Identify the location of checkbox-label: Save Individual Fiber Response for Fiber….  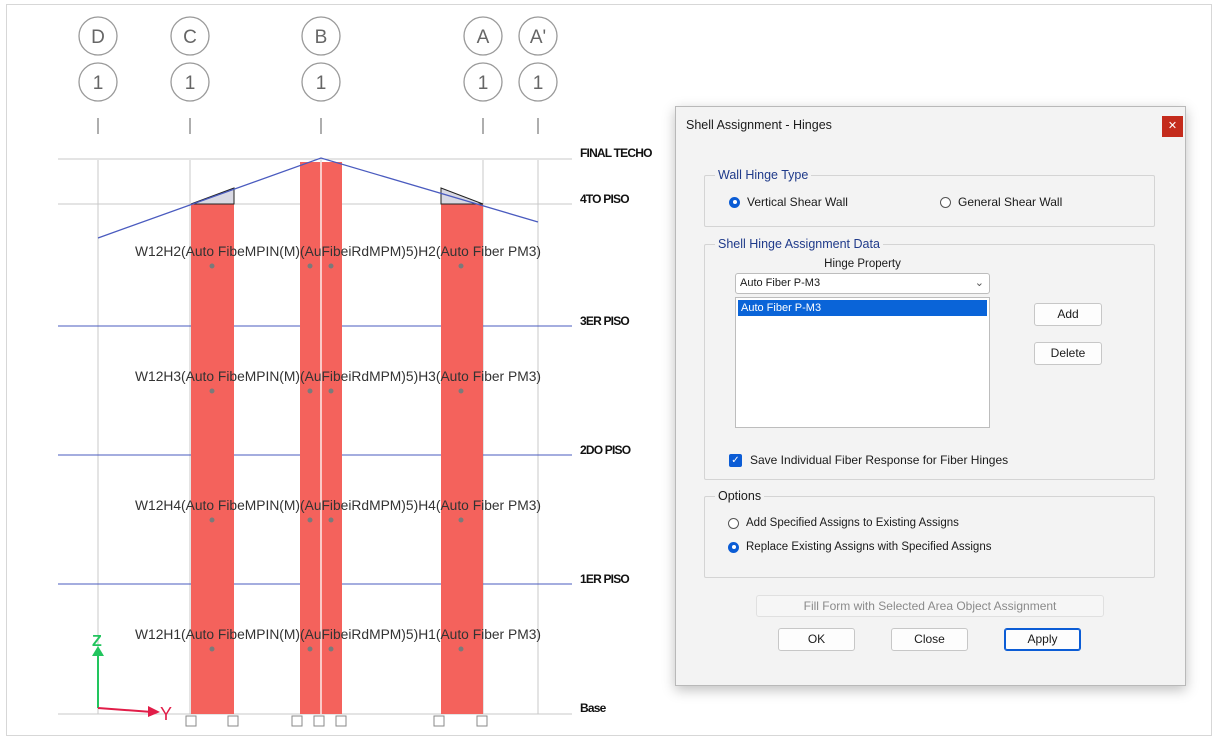
(879, 460).